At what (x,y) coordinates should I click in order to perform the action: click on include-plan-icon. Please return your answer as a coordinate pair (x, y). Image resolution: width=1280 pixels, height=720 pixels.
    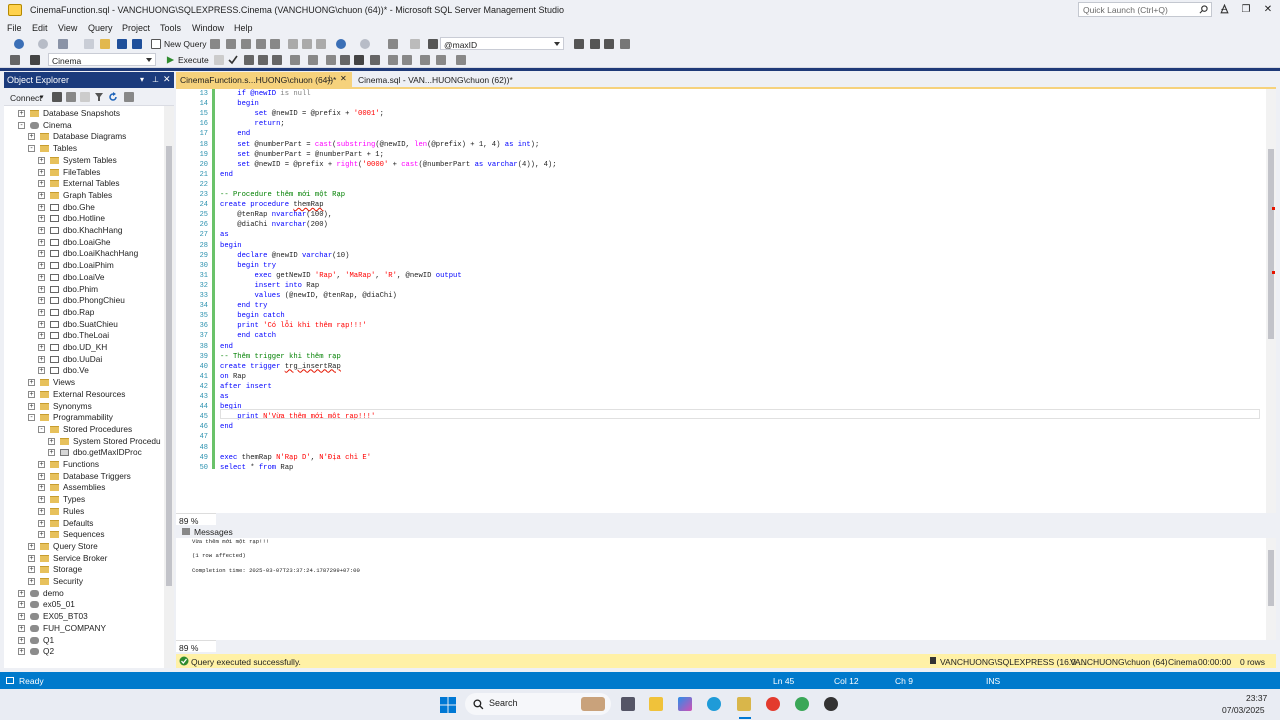
    Looking at the image, I should click on (295, 60).